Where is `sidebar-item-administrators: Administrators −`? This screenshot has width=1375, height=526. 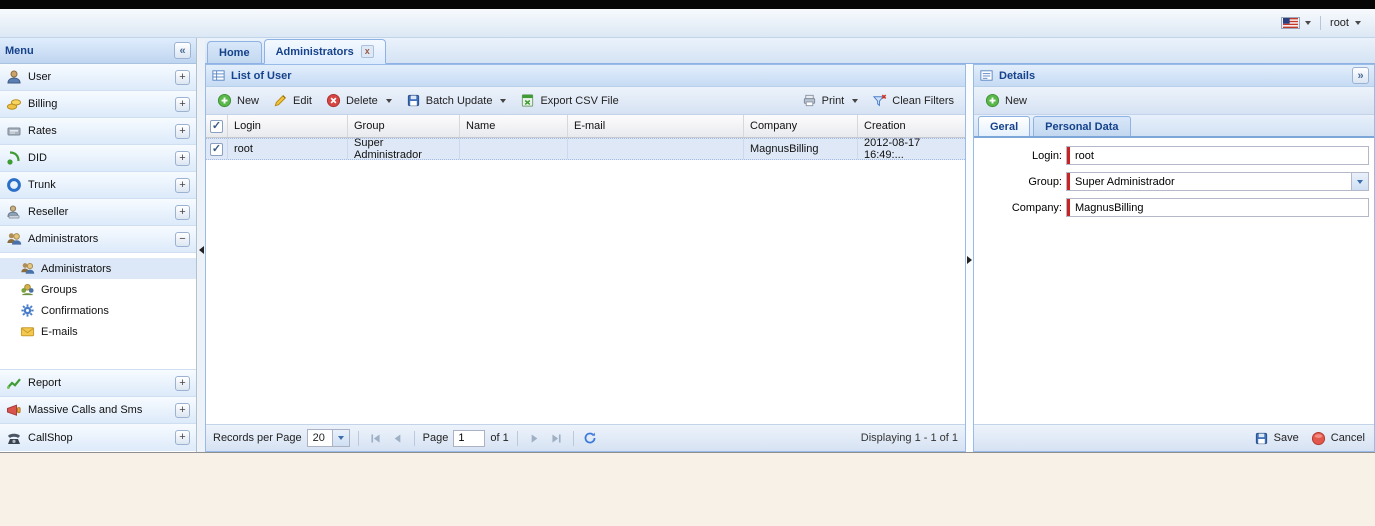 sidebar-item-administrators: Administrators − is located at coordinates (98, 239).